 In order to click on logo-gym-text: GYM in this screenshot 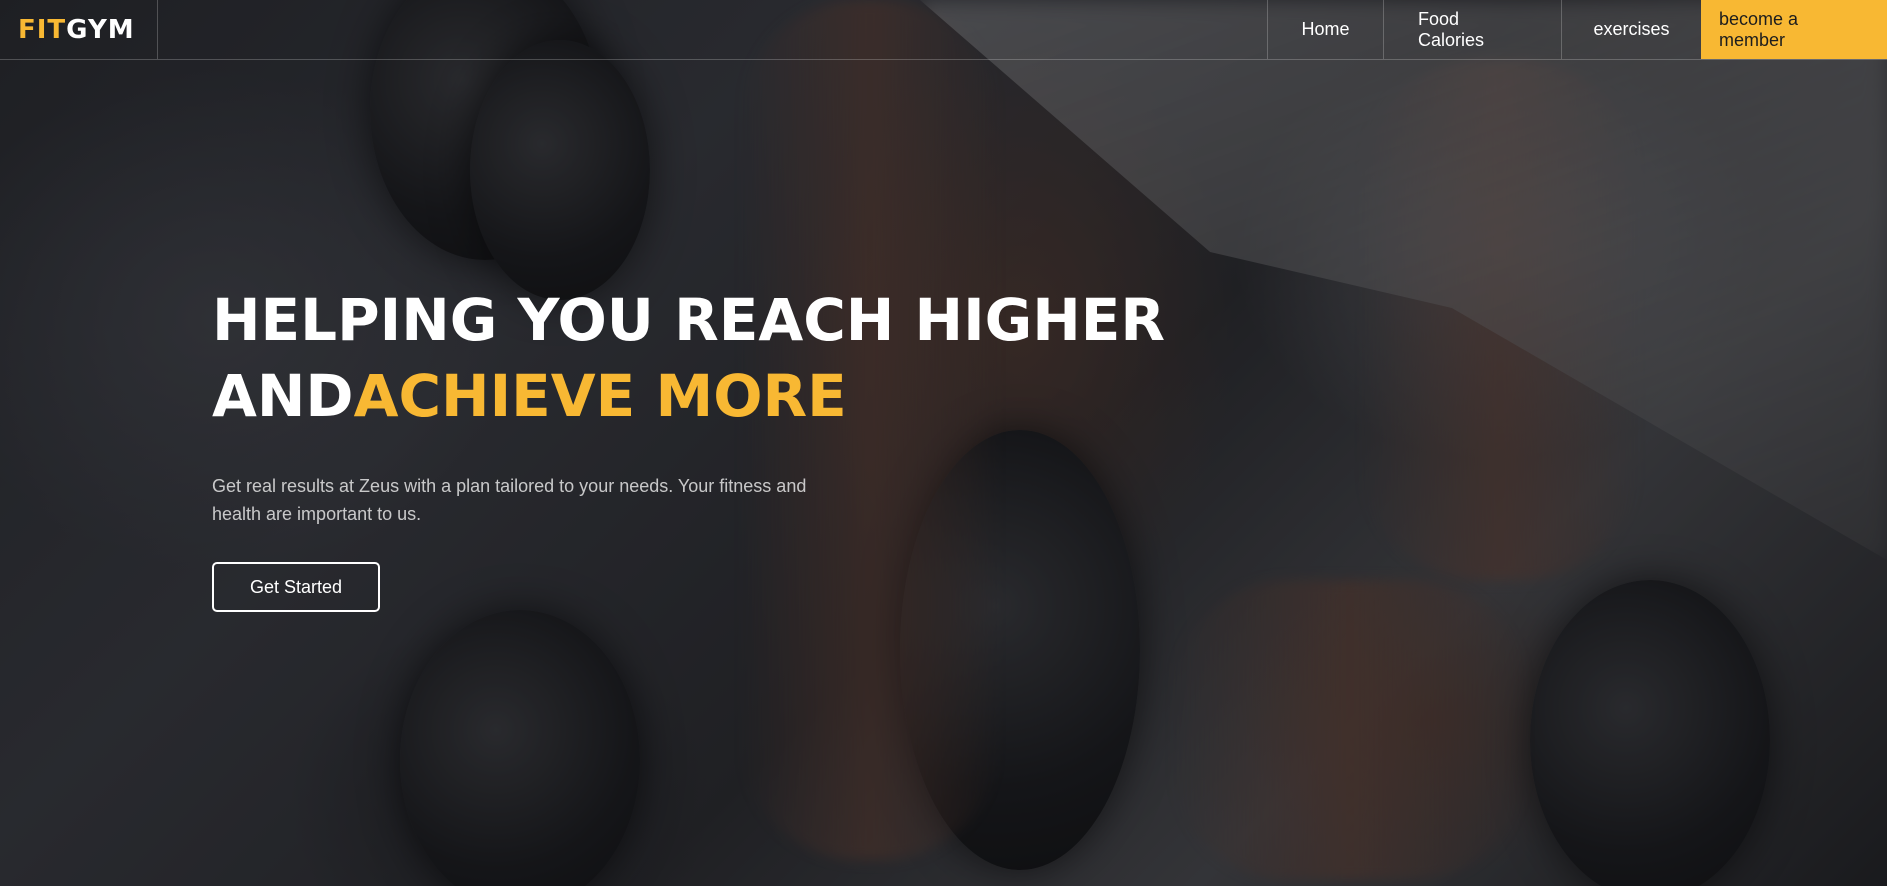, I will do `click(100, 29)`.